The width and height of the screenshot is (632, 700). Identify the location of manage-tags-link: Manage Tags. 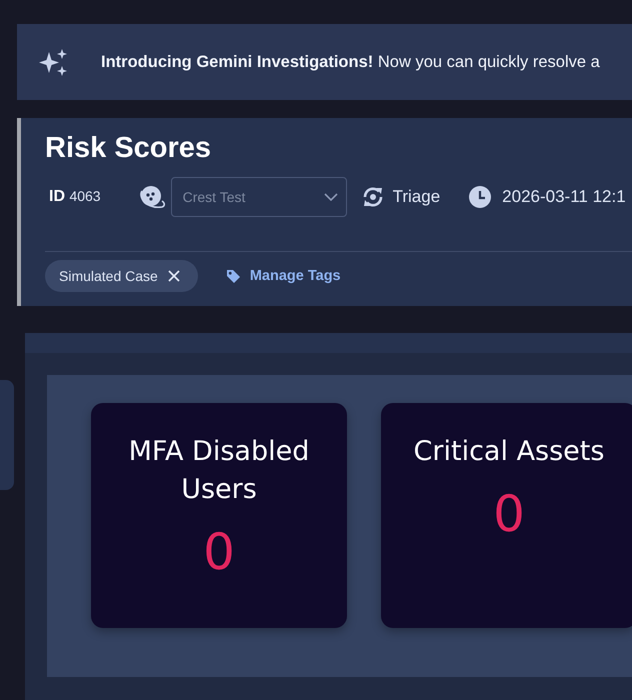
(283, 276).